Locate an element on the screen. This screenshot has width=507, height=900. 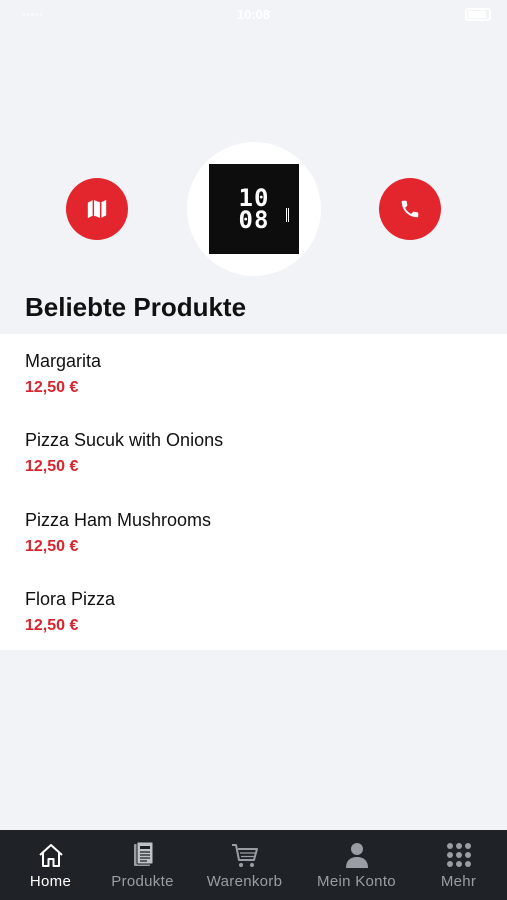
call-button is located at coordinates (410, 209).